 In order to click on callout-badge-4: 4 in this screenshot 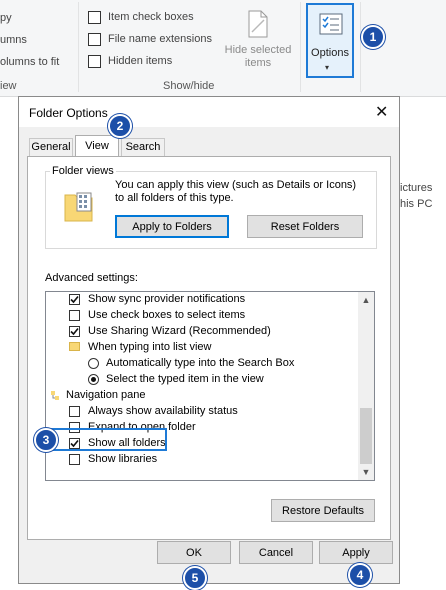, I will do `click(360, 575)`.